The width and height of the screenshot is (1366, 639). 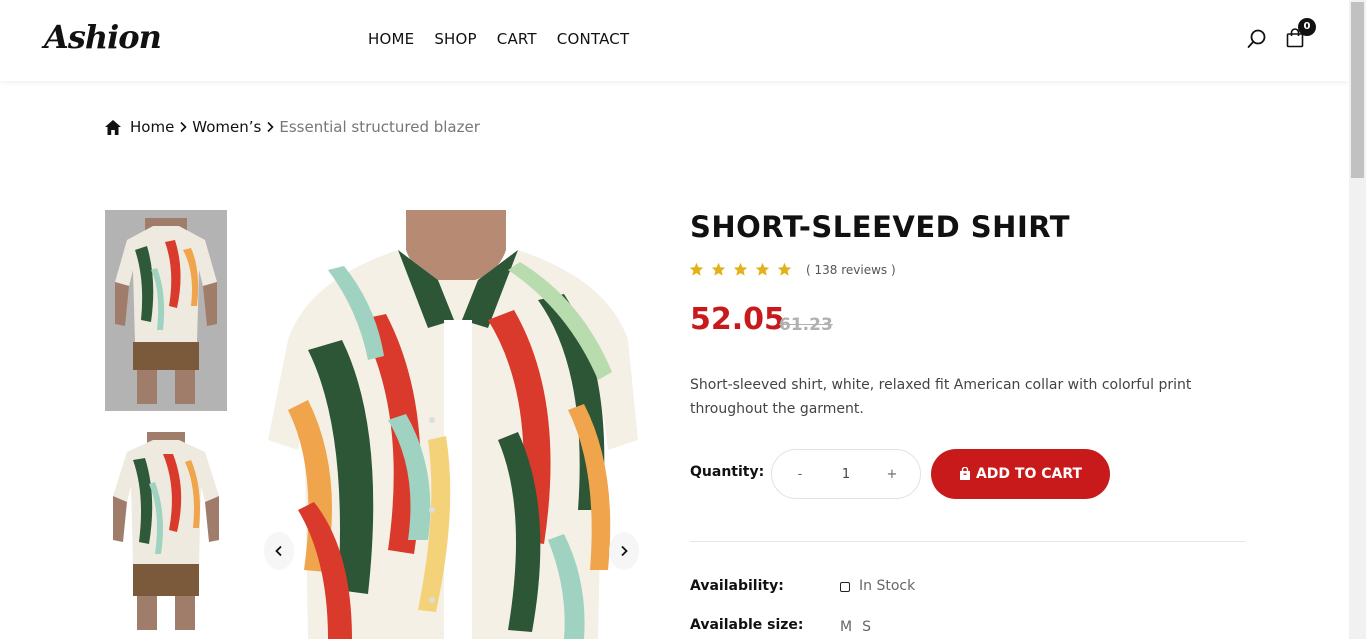 I want to click on stock-checkbox, so click(x=845, y=587).